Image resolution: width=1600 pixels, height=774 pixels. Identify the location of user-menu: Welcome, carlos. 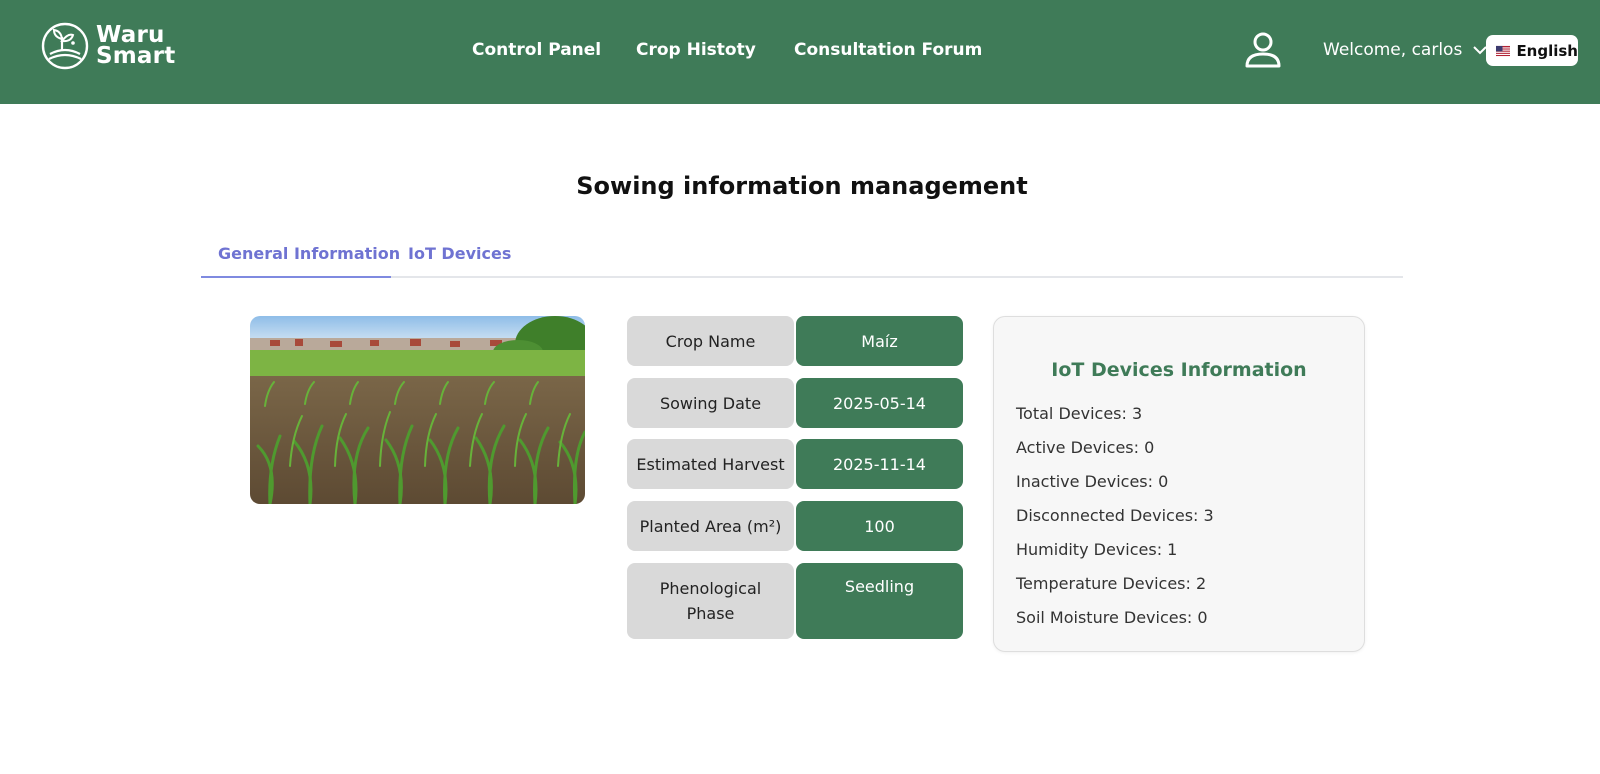
(1405, 50).